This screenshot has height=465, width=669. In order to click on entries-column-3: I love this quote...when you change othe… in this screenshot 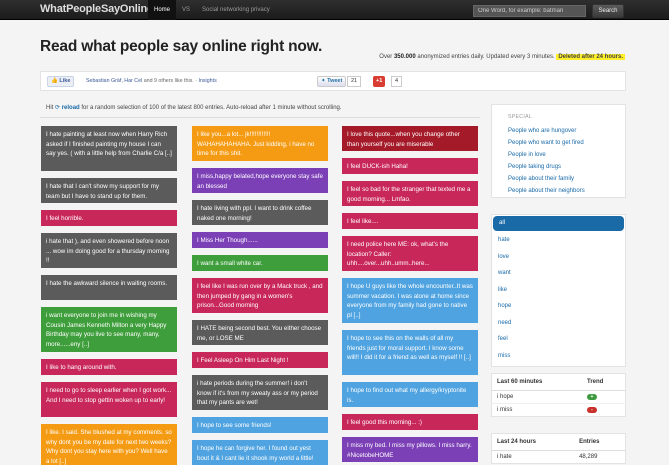, I will do `click(410, 295)`.